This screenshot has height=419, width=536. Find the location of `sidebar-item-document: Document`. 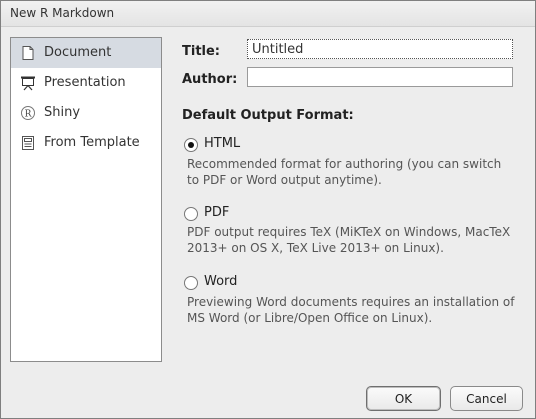

sidebar-item-document: Document is located at coordinates (86, 53).